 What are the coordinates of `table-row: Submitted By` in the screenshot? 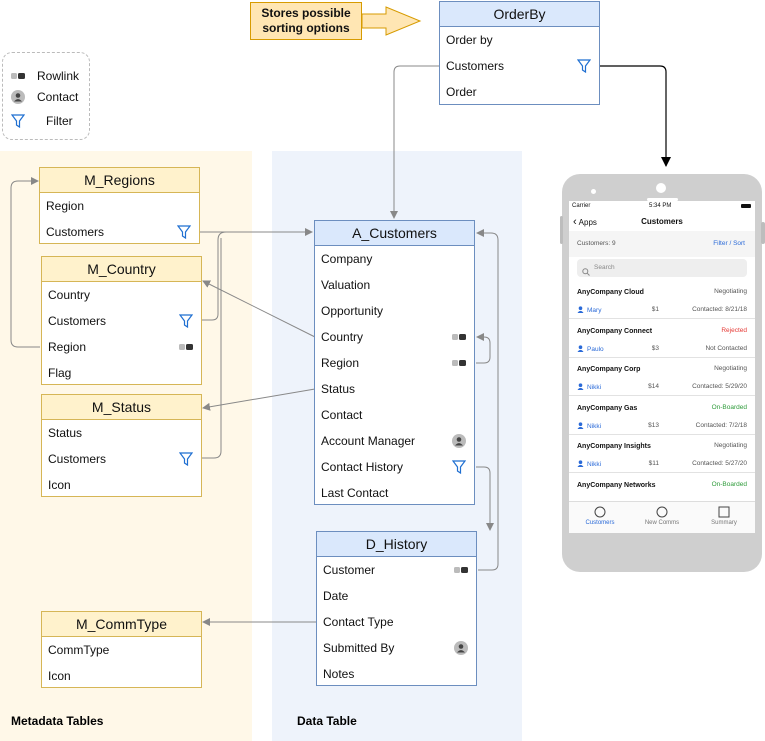 It's located at (396, 648).